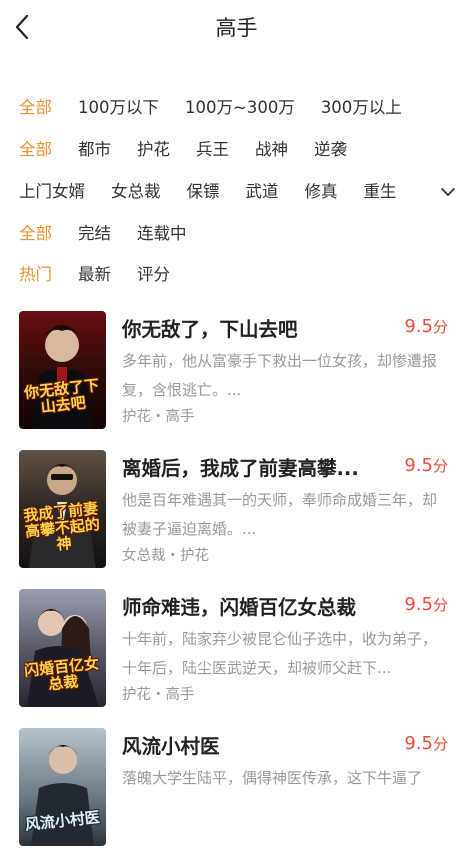 Image resolution: width=473 pixels, height=848 pixels. What do you see at coordinates (35, 273) in the screenshot?
I see `sort-hot: 热门` at bounding box center [35, 273].